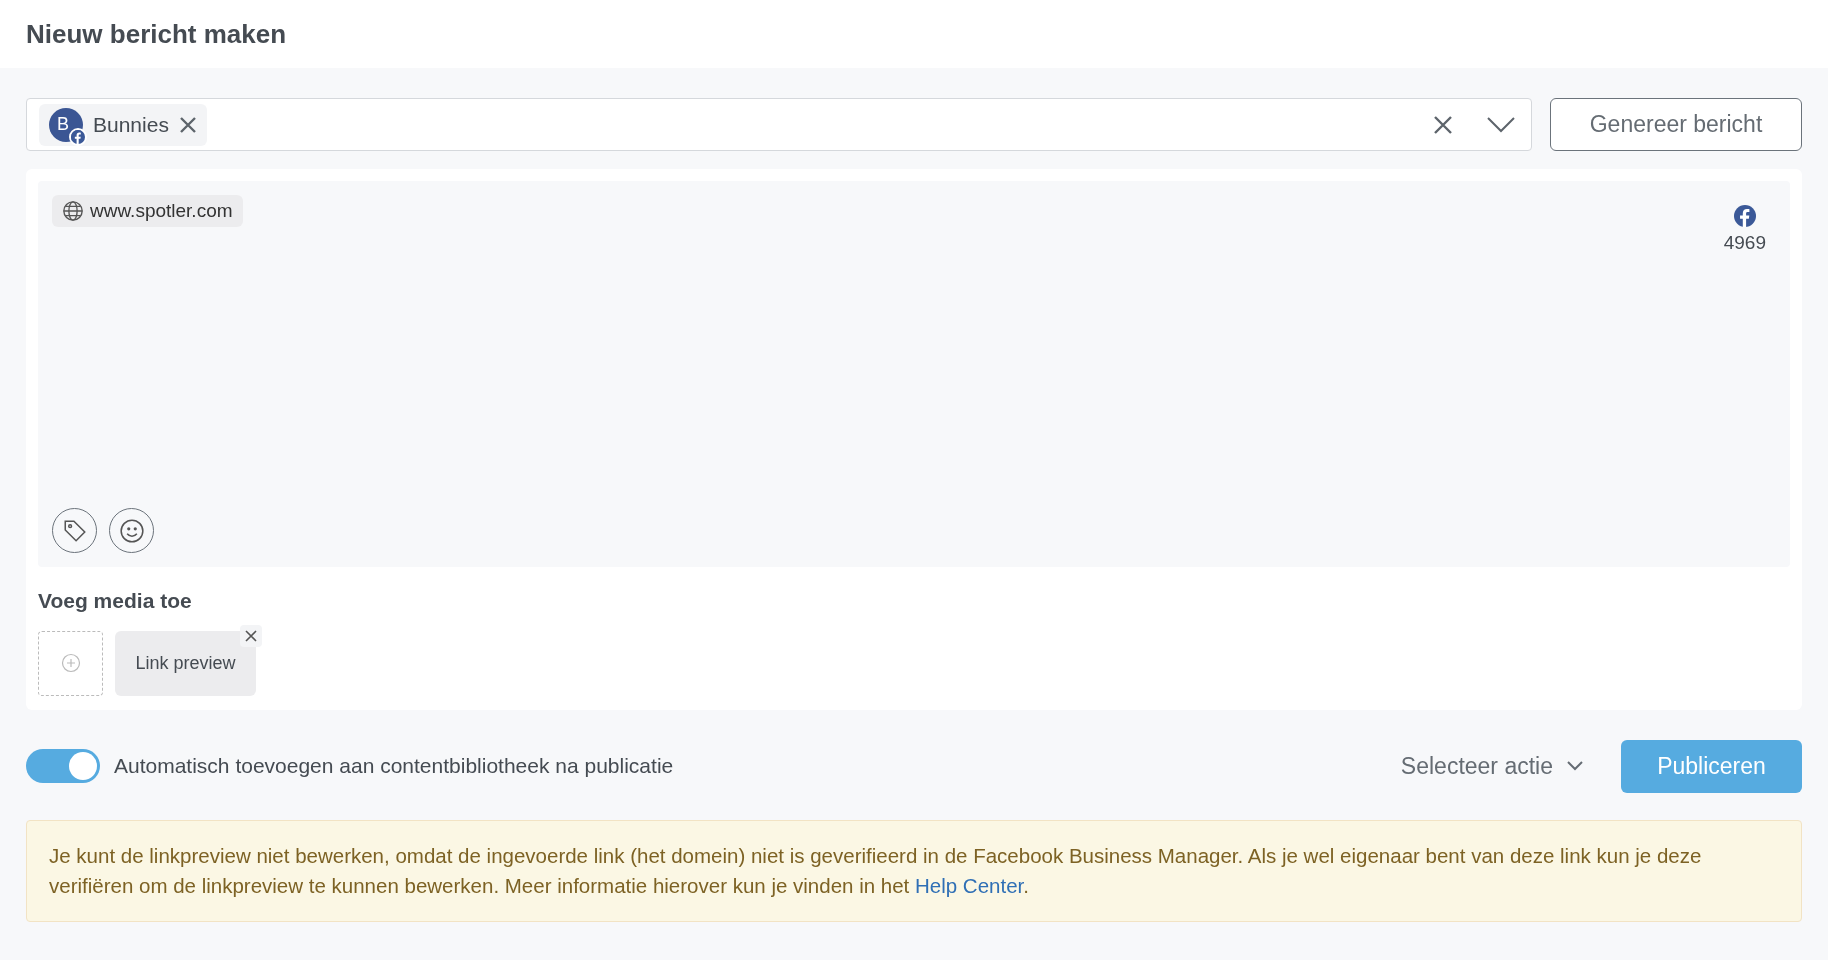 The image size is (1828, 960). What do you see at coordinates (131, 530) in the screenshot?
I see `smiley-icon` at bounding box center [131, 530].